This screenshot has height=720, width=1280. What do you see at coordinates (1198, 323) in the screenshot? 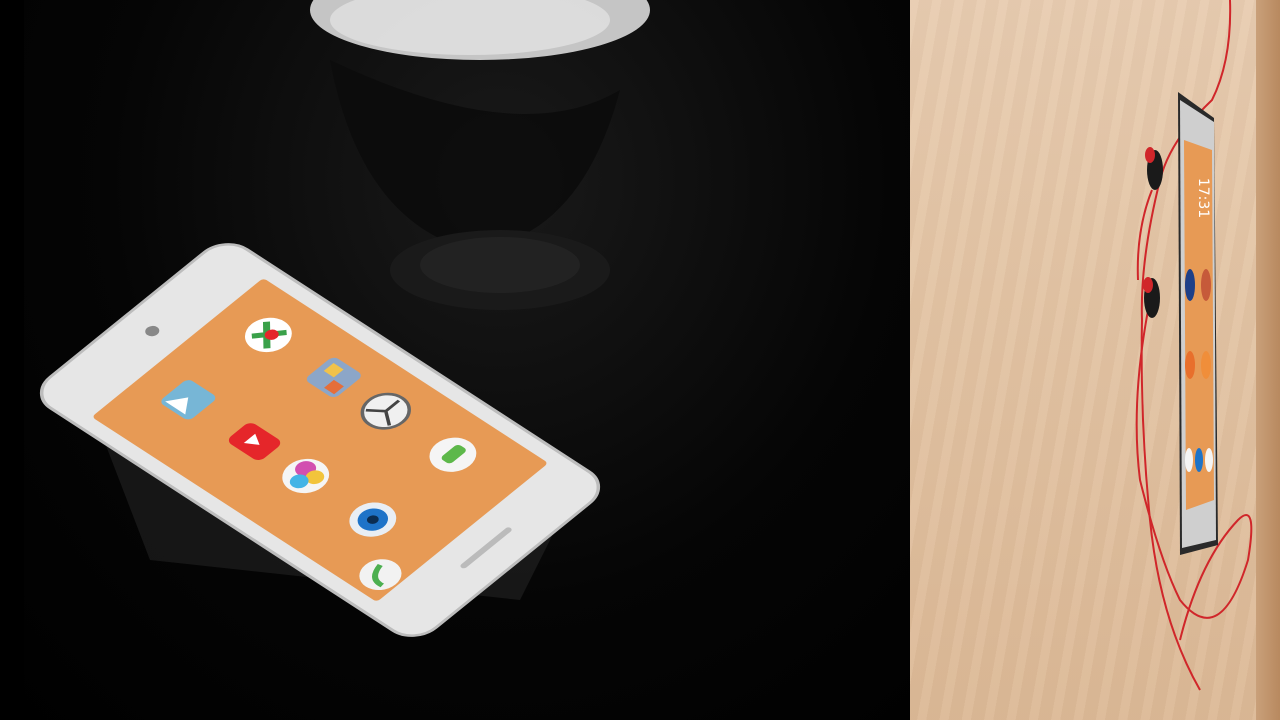
I see `right-phone: 17:31` at bounding box center [1198, 323].